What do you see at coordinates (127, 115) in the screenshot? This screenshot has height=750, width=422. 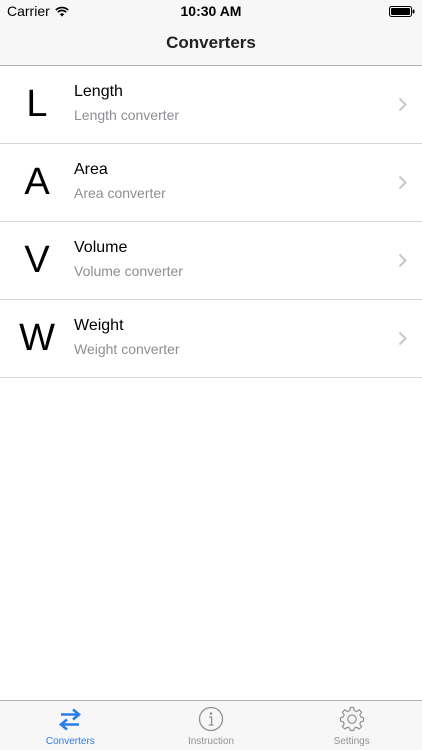 I see `row-subtitle: Length converter` at bounding box center [127, 115].